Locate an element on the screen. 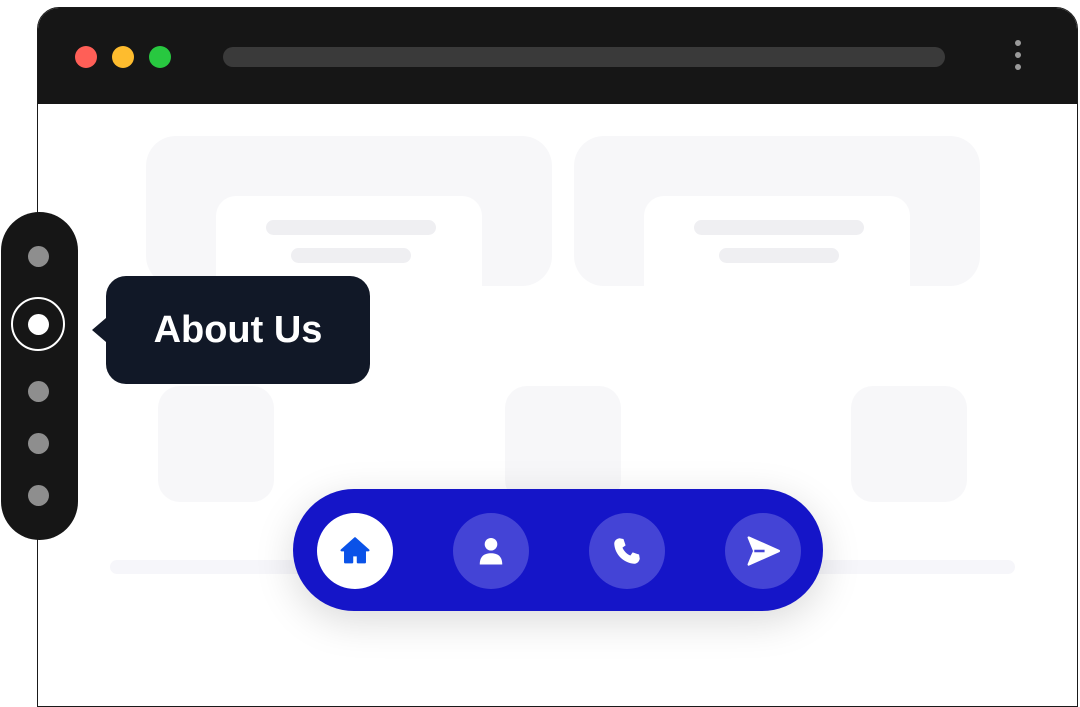  tooltip: About Us is located at coordinates (231, 330).